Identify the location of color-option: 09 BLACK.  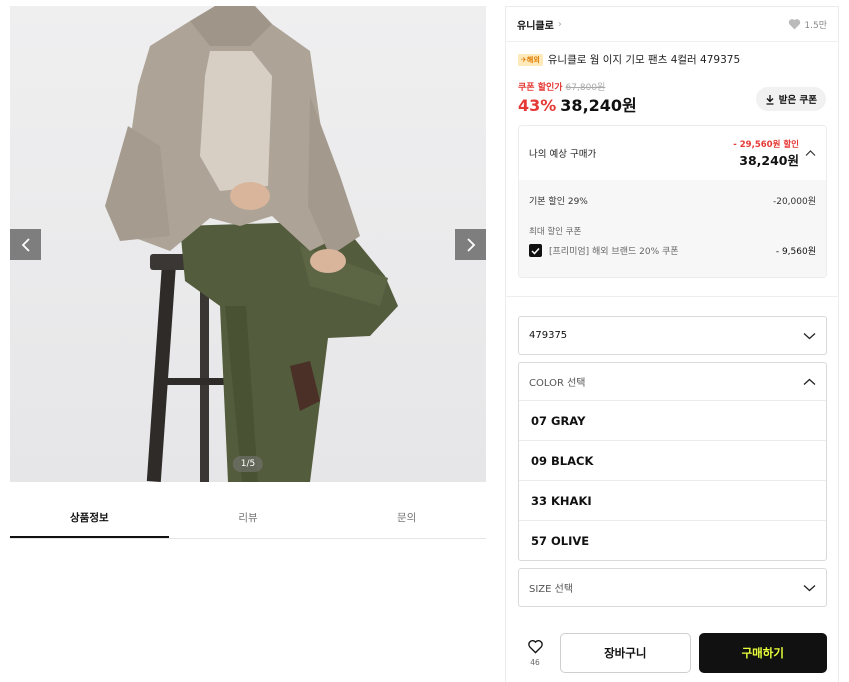
(672, 460).